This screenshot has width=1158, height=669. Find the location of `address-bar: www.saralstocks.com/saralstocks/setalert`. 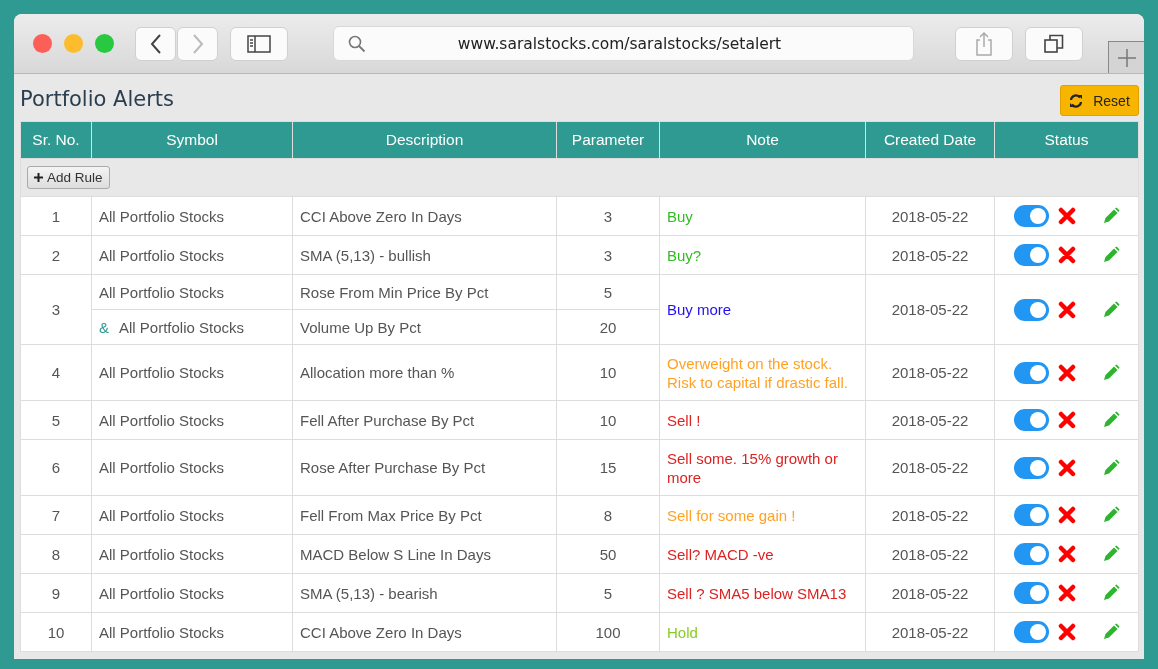

address-bar: www.saralstocks.com/saralstocks/setalert is located at coordinates (623, 43).